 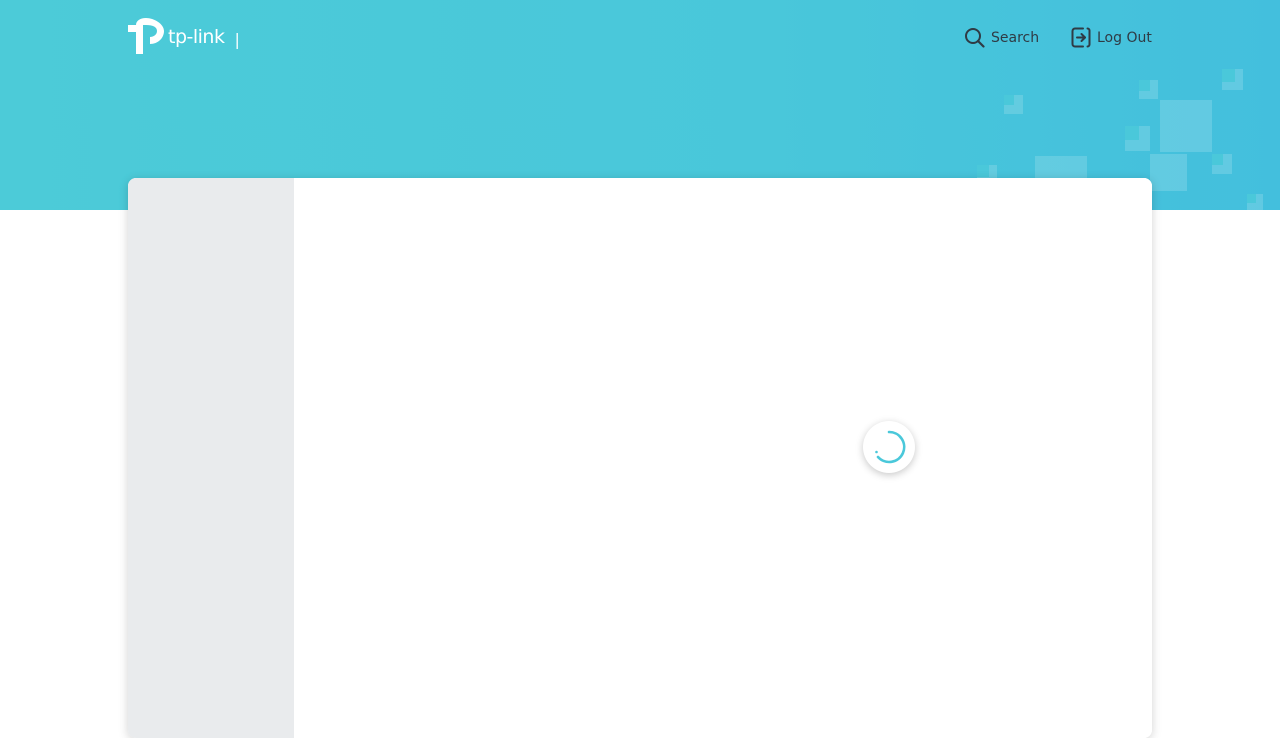 What do you see at coordinates (211, 458) in the screenshot?
I see `sidebar` at bounding box center [211, 458].